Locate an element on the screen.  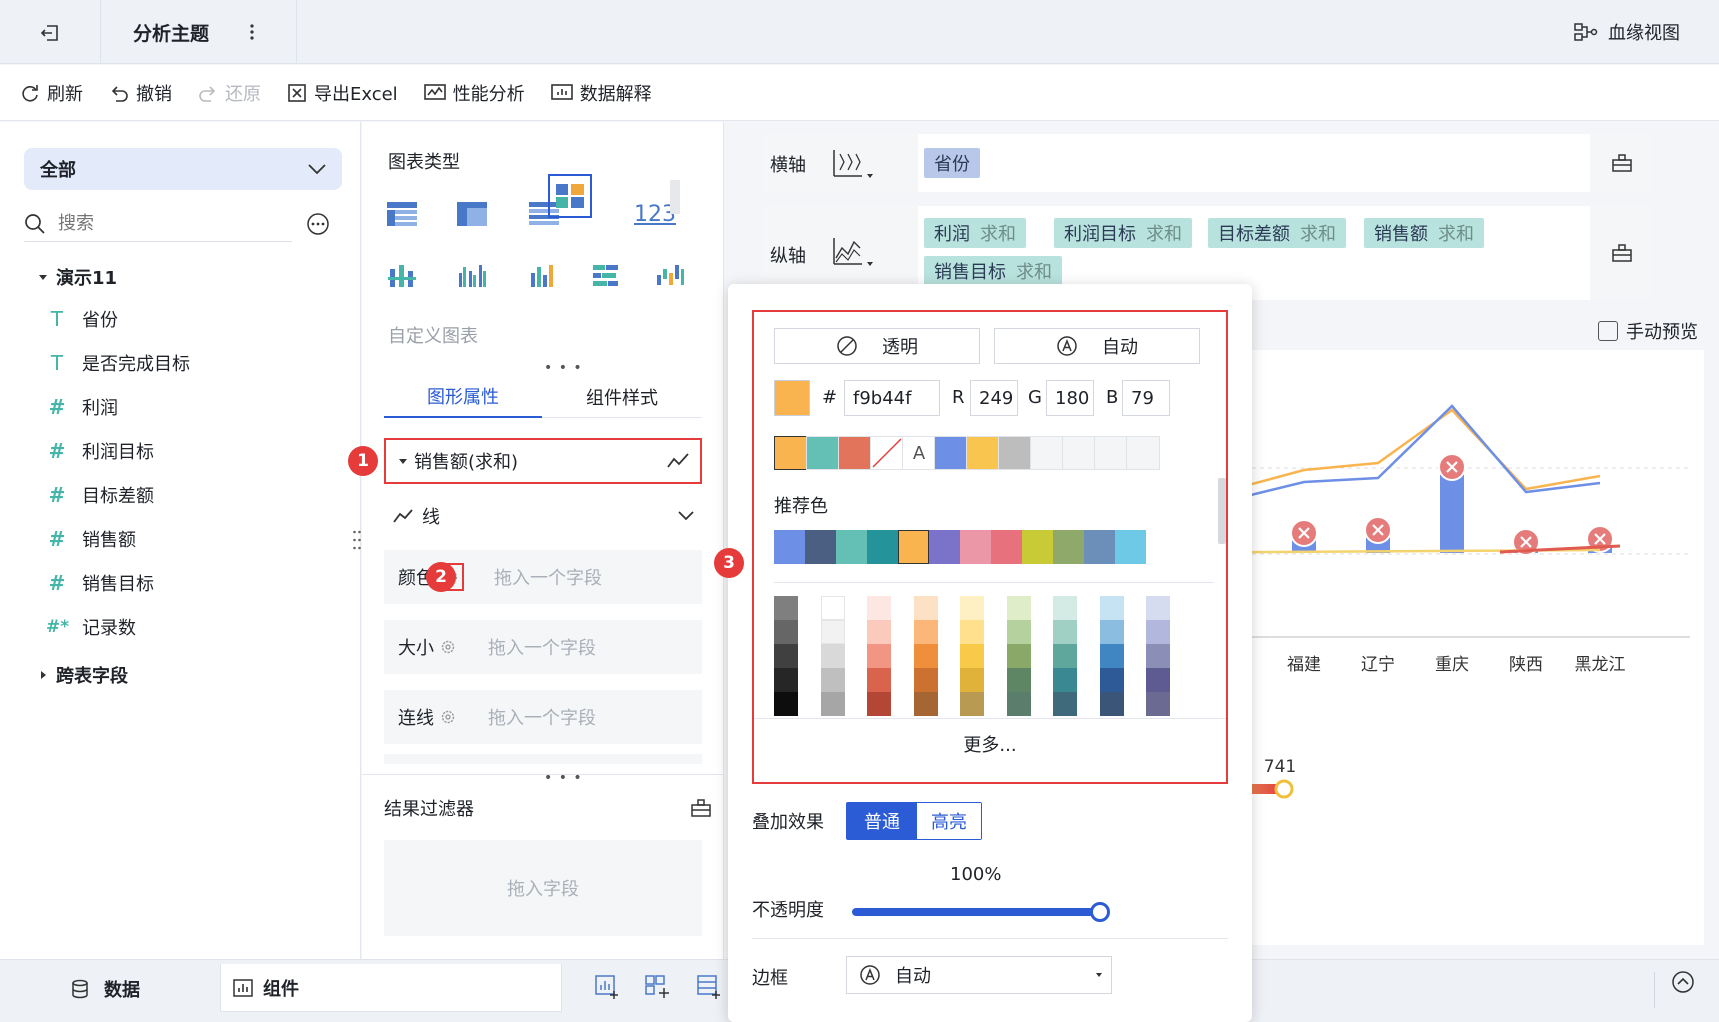
performance-button: 性能分析 is located at coordinates (474, 93).